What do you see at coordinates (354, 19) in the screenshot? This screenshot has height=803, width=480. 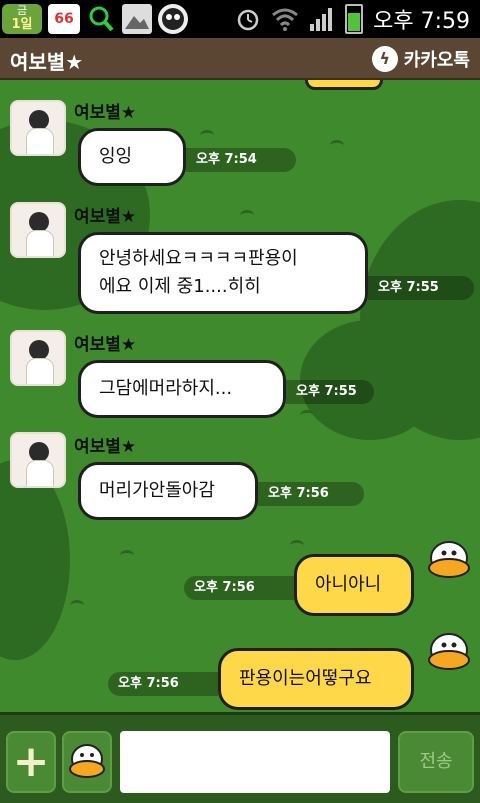 I see `battery-icon` at bounding box center [354, 19].